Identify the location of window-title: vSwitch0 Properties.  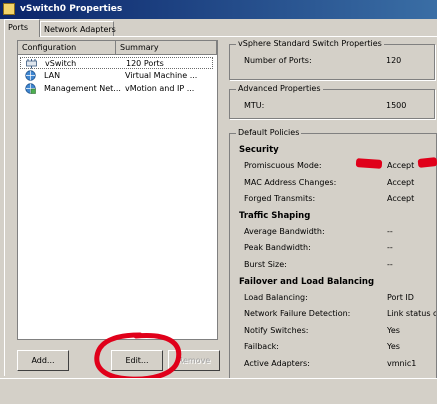
(71, 9).